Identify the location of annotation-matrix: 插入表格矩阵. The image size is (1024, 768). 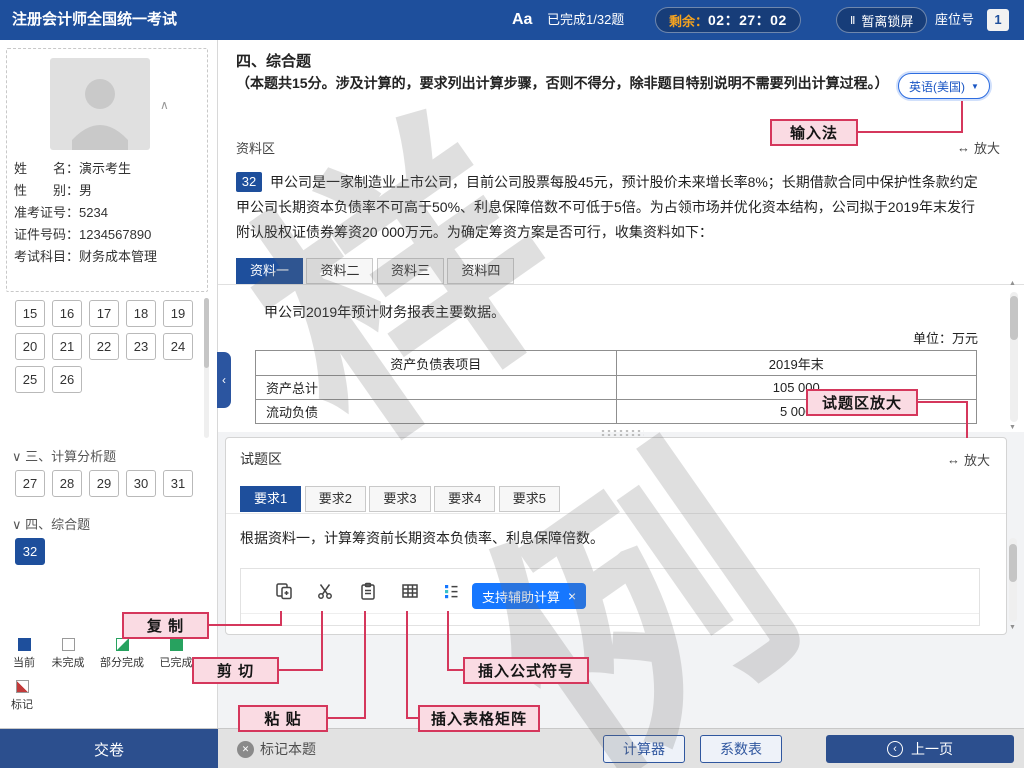
(479, 718).